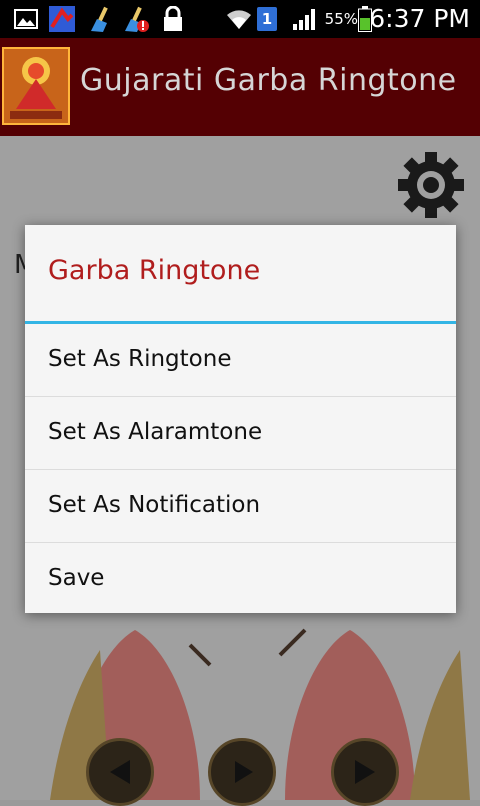 The width and height of the screenshot is (480, 806). I want to click on durga-logo-icon, so click(36, 86).